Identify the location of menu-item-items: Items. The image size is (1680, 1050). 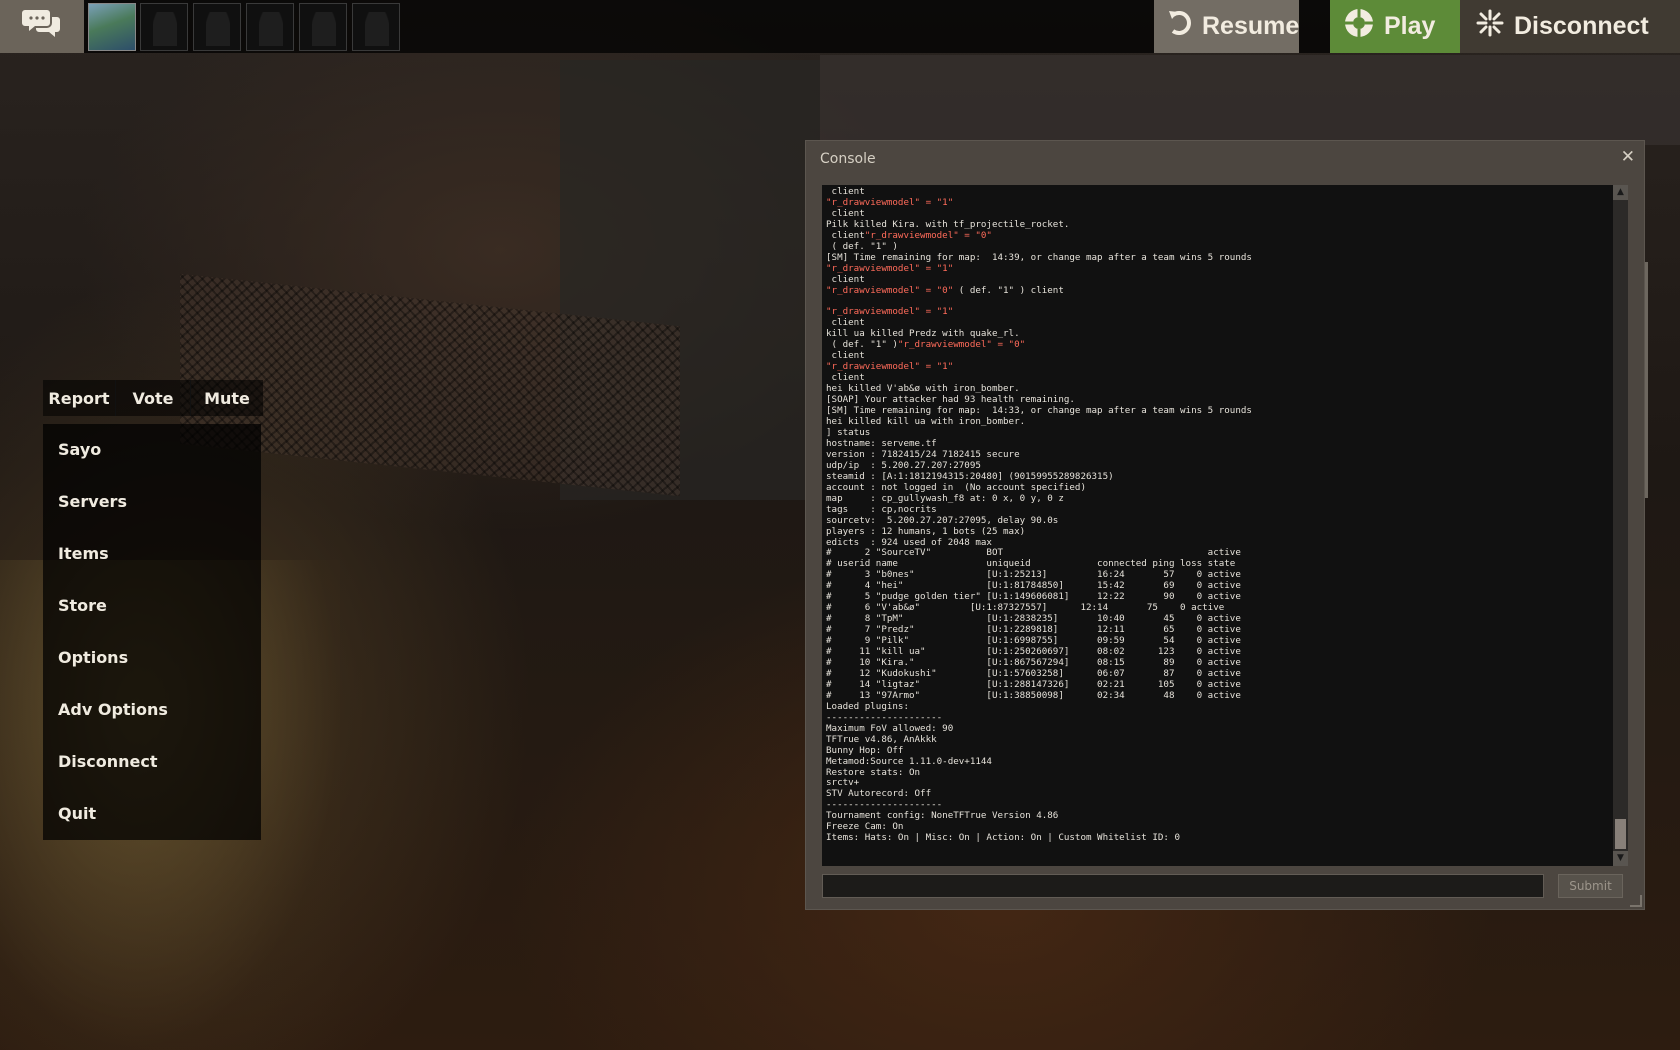
(152, 554).